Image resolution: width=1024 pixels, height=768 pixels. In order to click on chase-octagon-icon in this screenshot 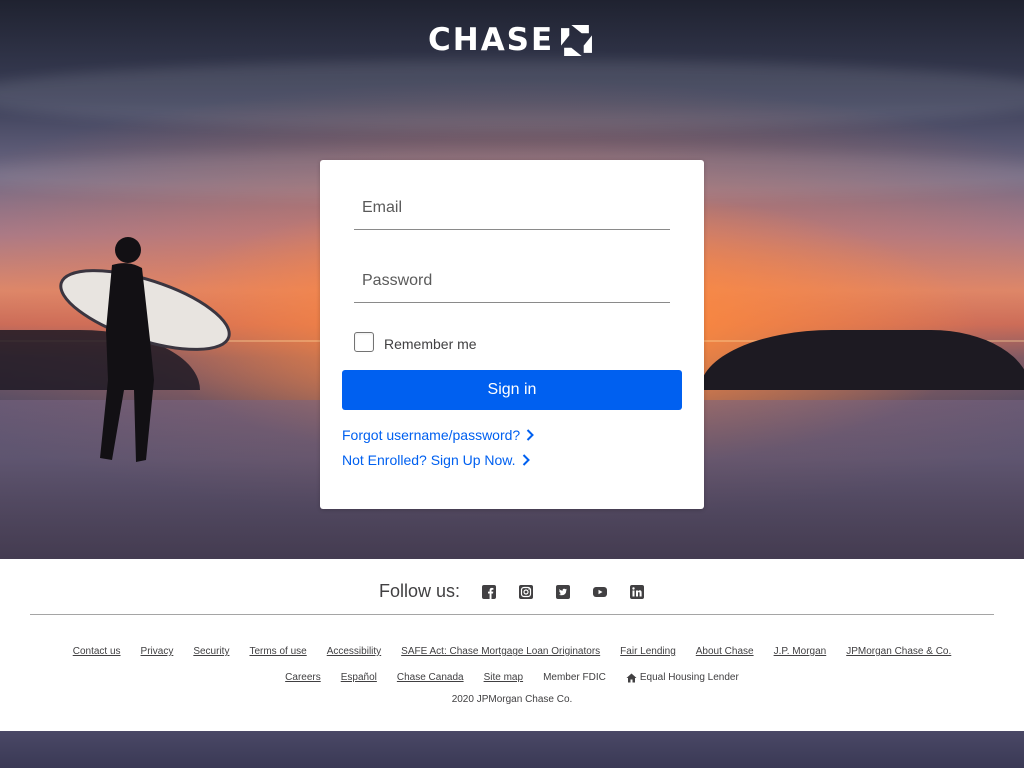, I will do `click(577, 40)`.